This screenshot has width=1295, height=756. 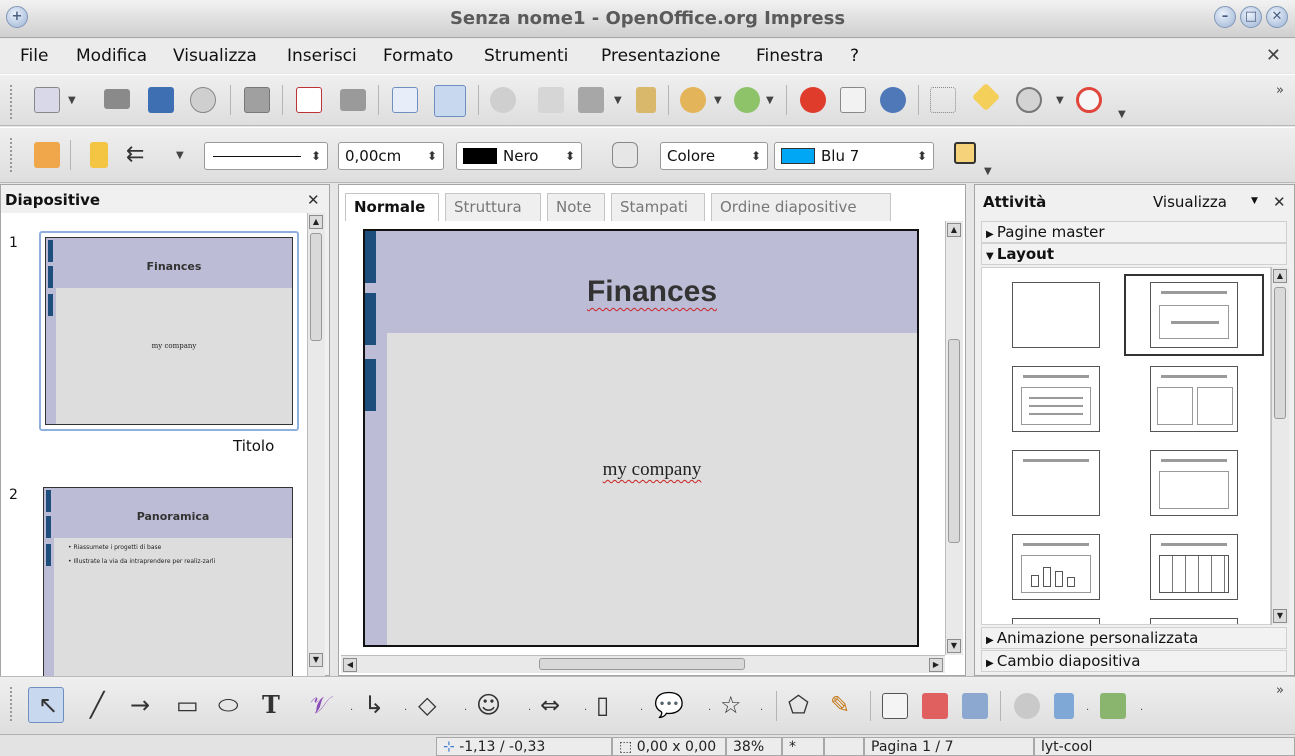 I want to click on stars-dropdown-icon: ·, so click(x=761, y=710).